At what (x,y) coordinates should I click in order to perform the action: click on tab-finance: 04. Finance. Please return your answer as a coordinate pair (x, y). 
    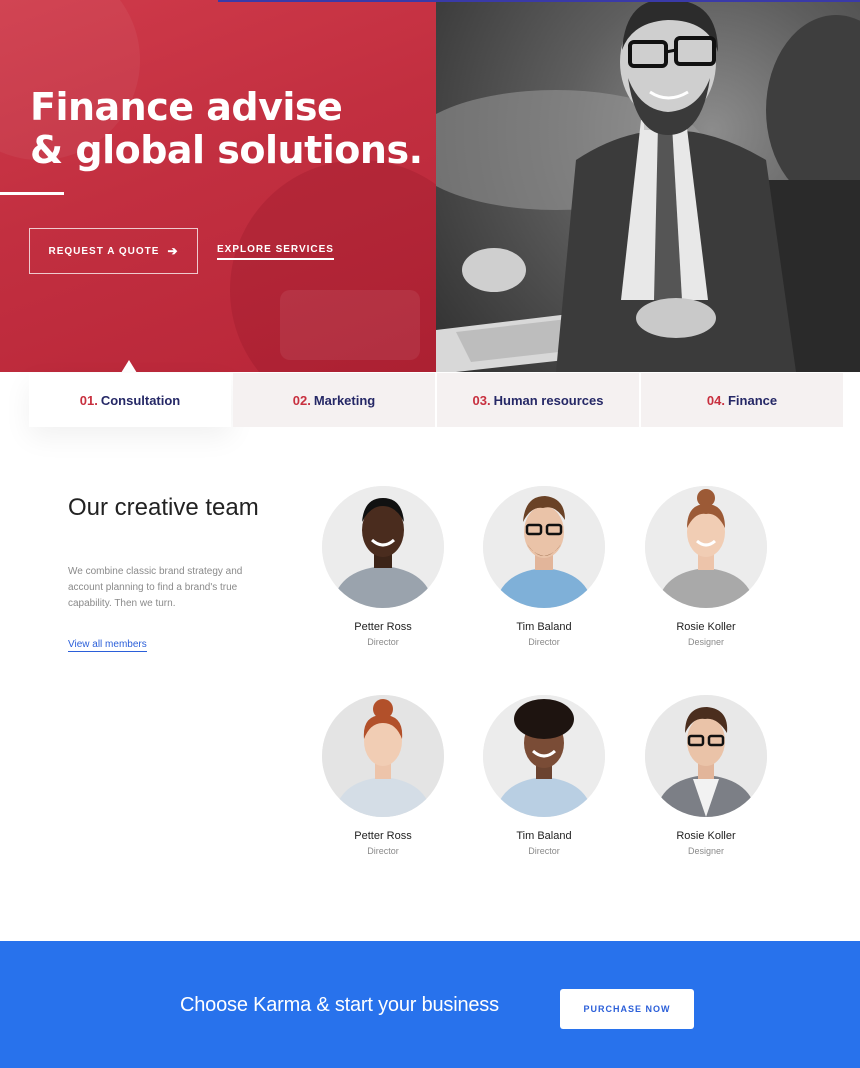
    Looking at the image, I should click on (742, 400).